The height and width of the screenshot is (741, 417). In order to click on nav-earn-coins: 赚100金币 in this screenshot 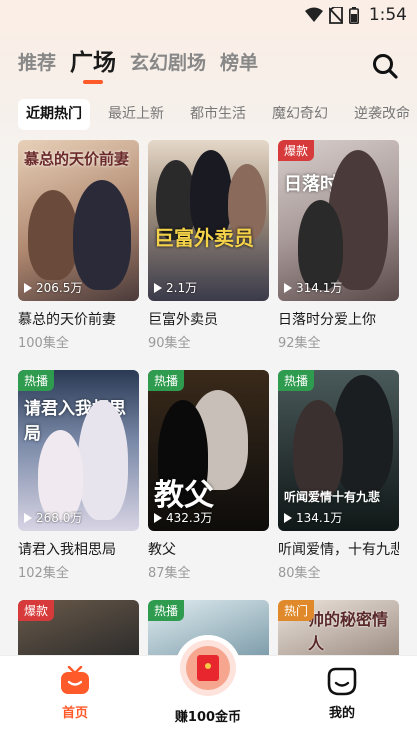, I will do `click(208, 690)`.